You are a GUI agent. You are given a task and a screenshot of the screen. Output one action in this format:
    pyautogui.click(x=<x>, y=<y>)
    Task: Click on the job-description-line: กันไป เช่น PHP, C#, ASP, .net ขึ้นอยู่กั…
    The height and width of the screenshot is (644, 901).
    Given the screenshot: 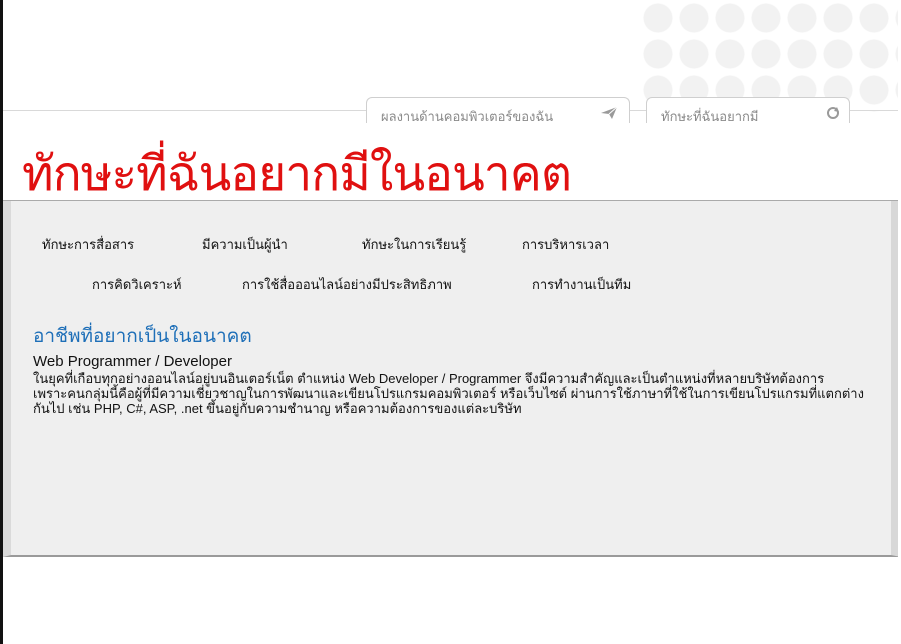 What is the action you would take?
    pyautogui.click(x=277, y=408)
    